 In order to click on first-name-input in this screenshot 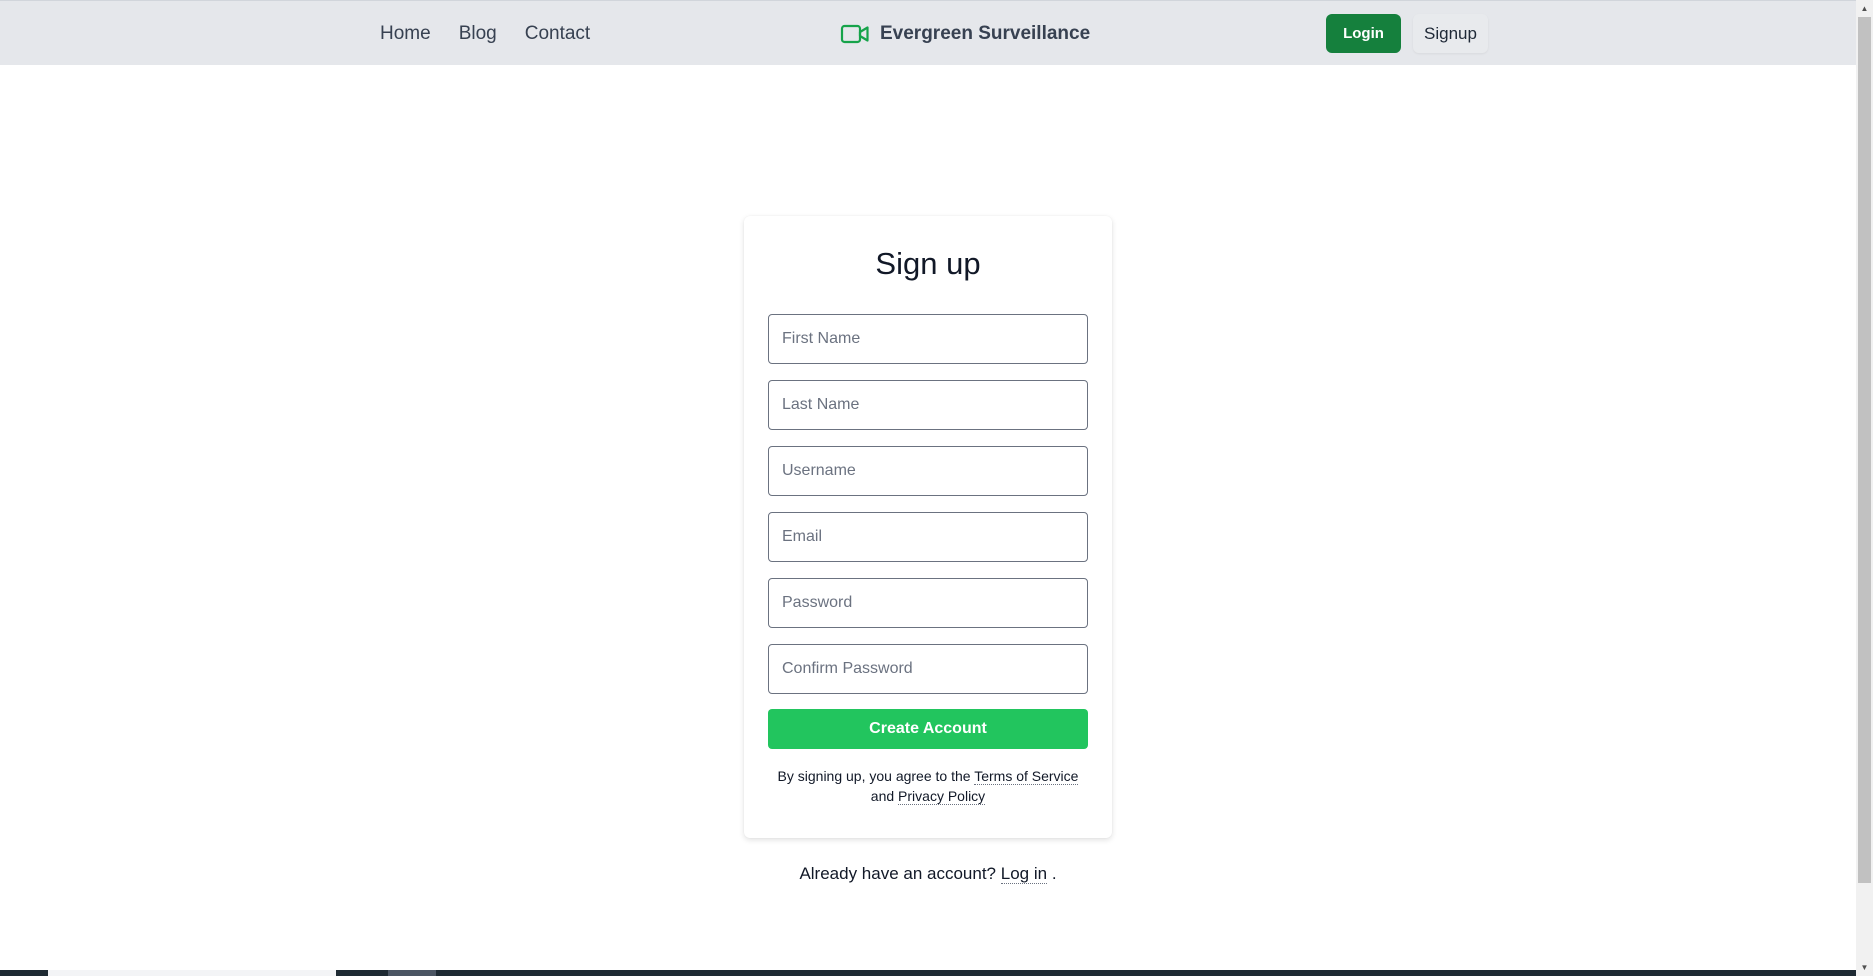, I will do `click(928, 339)`.